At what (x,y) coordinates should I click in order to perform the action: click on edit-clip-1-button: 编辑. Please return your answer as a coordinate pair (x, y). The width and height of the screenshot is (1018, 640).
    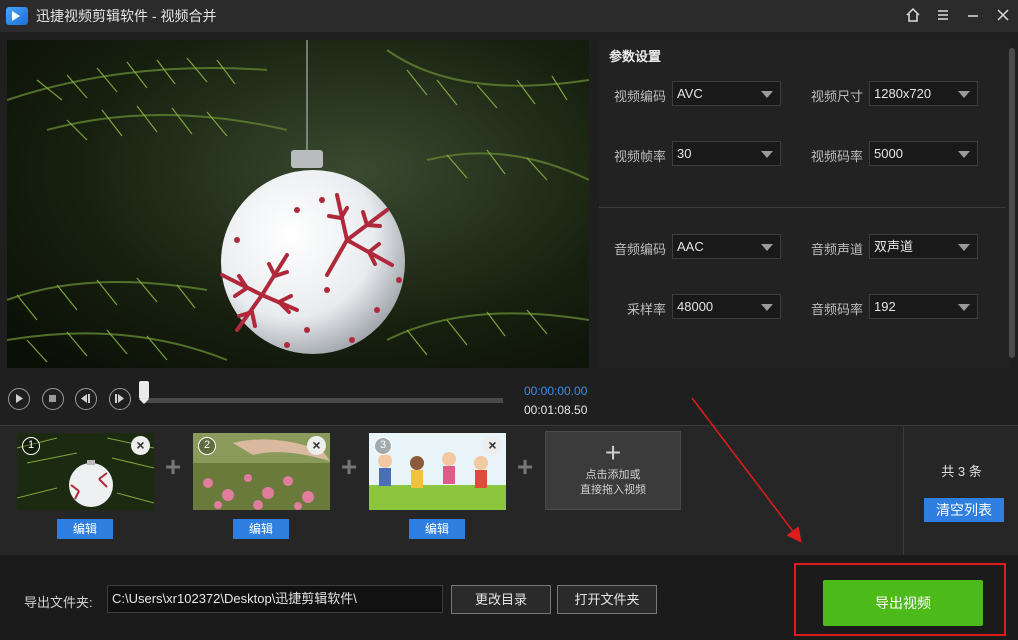
    Looking at the image, I should click on (85, 529).